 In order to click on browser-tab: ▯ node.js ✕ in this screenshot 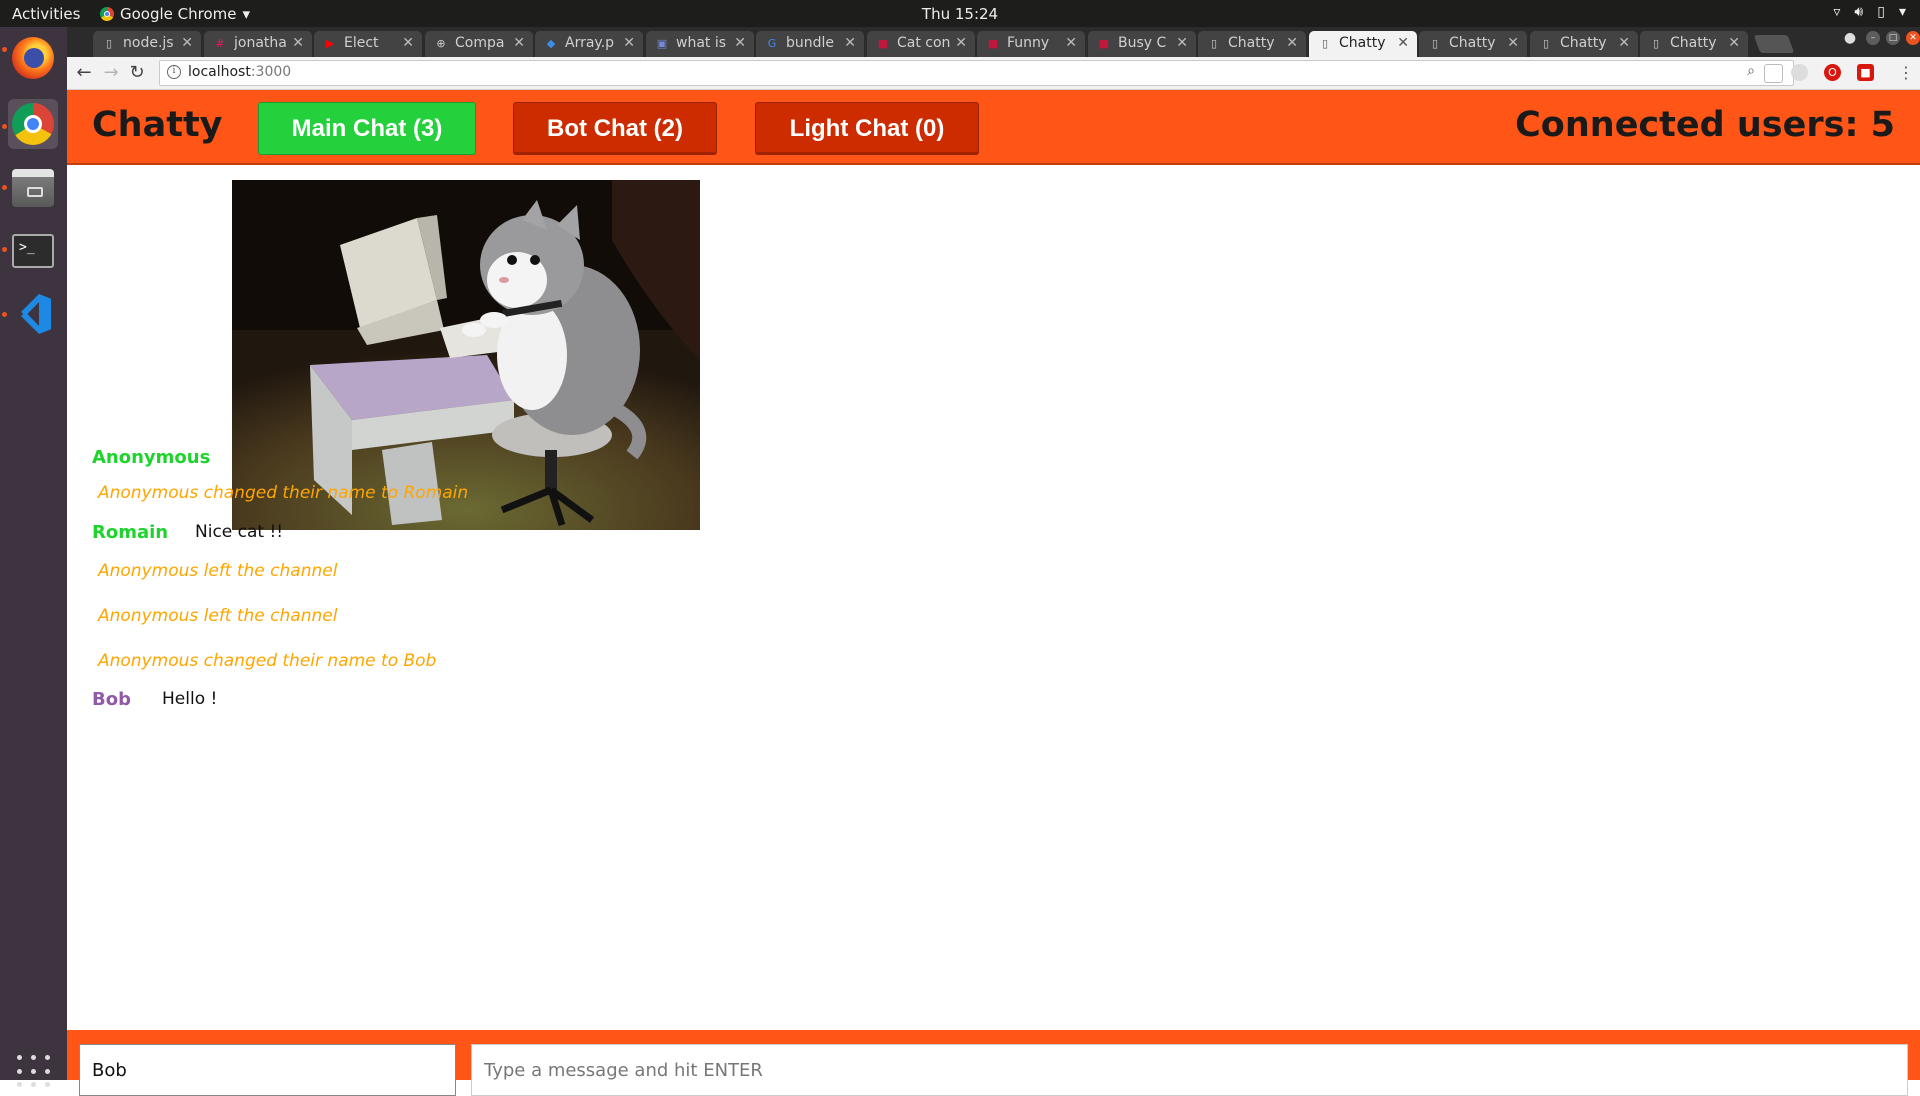, I will do `click(147, 44)`.